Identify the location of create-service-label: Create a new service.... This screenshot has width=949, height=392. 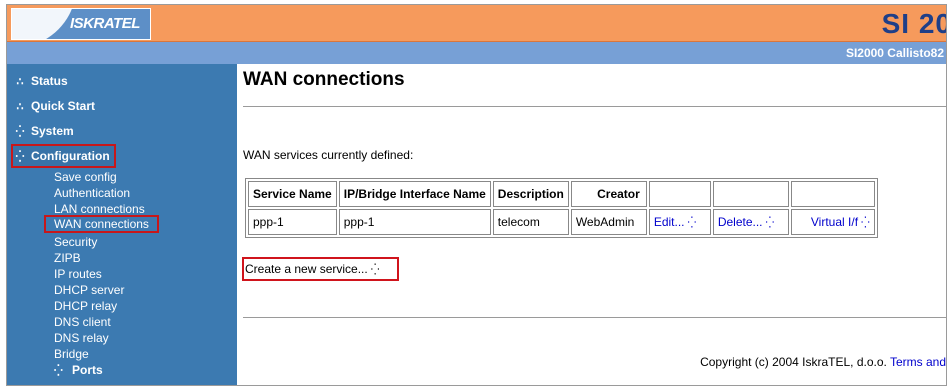
(306, 269).